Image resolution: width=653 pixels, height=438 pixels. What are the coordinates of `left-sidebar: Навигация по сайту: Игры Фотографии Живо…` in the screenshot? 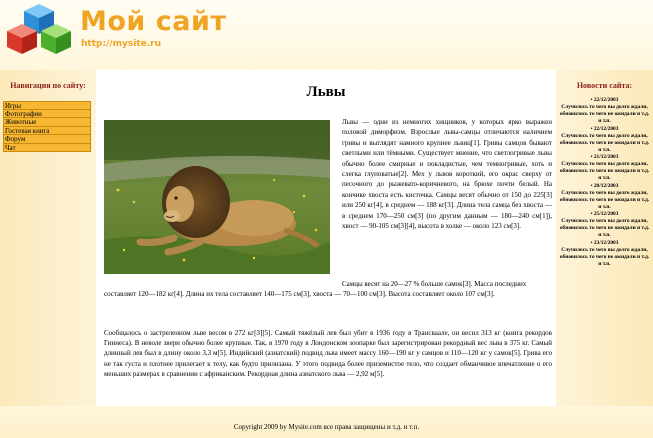 It's located at (48, 238).